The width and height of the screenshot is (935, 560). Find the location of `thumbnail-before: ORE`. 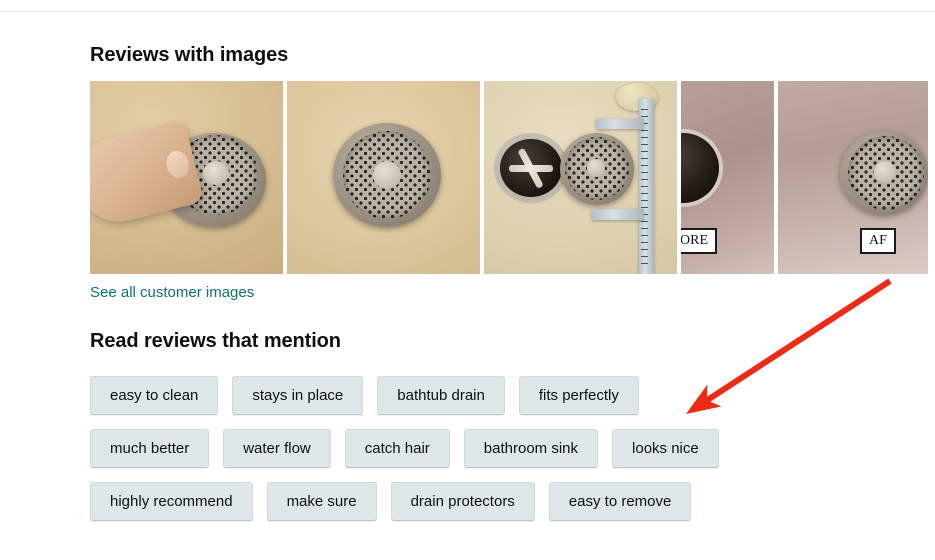

thumbnail-before: ORE is located at coordinates (727, 177).